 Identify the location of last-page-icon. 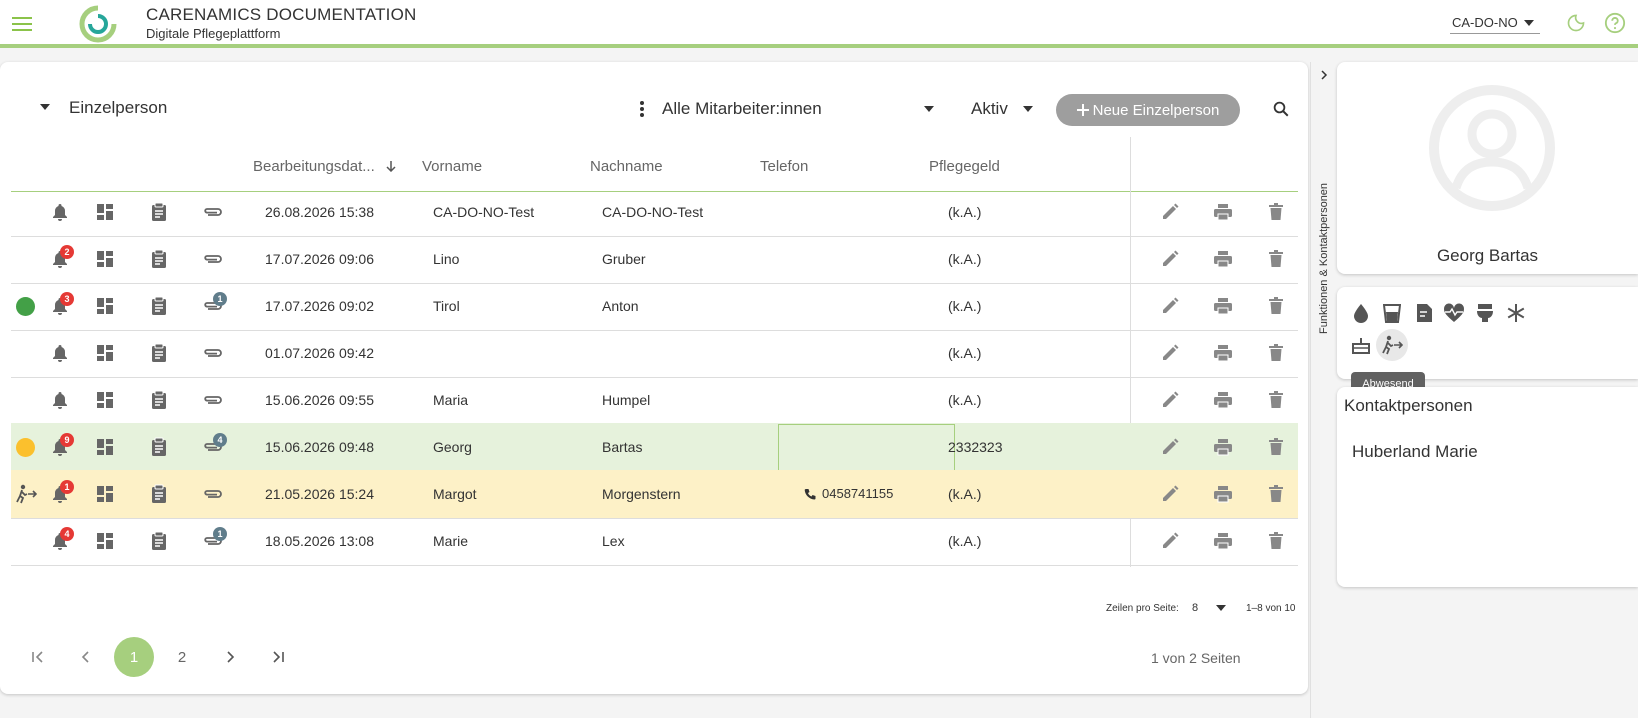
(278, 657).